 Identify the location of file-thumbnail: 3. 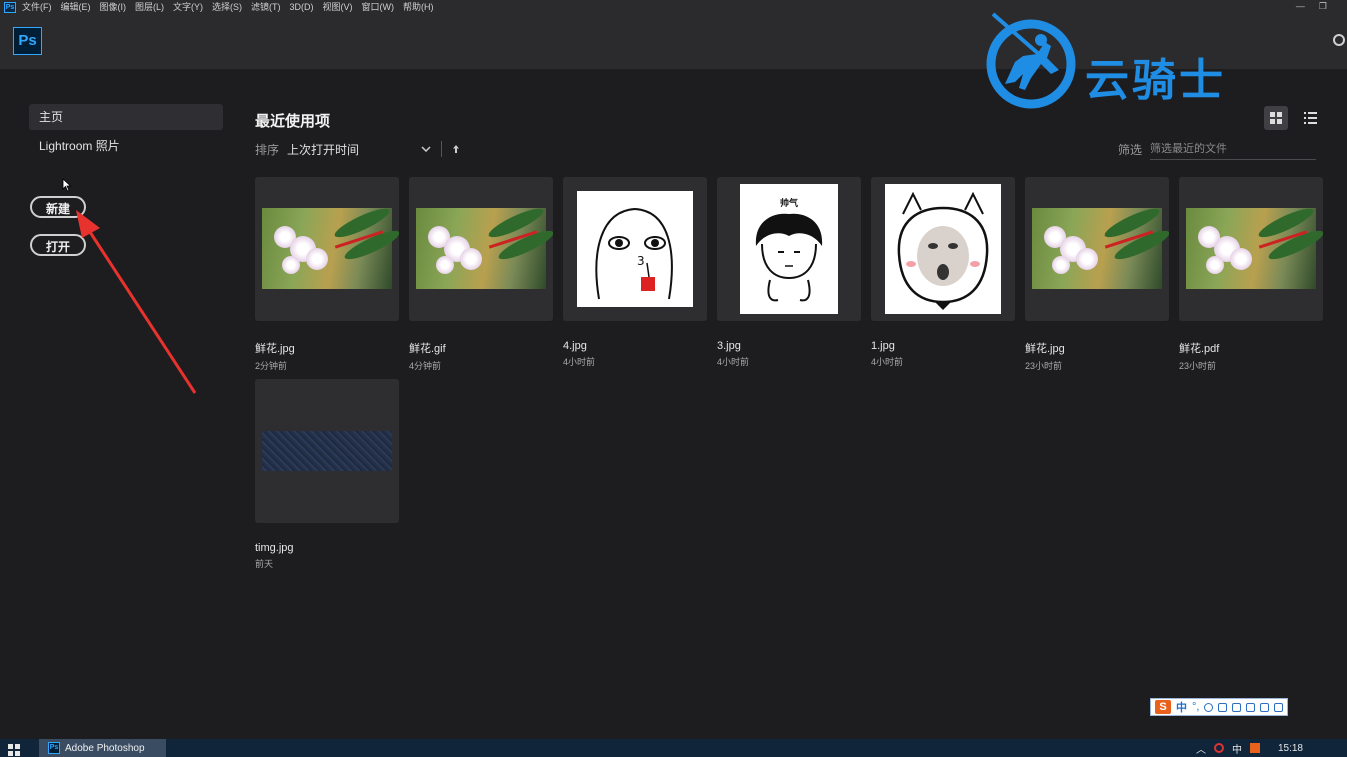
(635, 249).